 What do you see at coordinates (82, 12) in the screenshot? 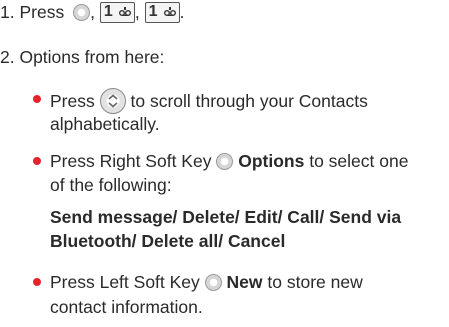
I see `softkey-center-icon` at bounding box center [82, 12].